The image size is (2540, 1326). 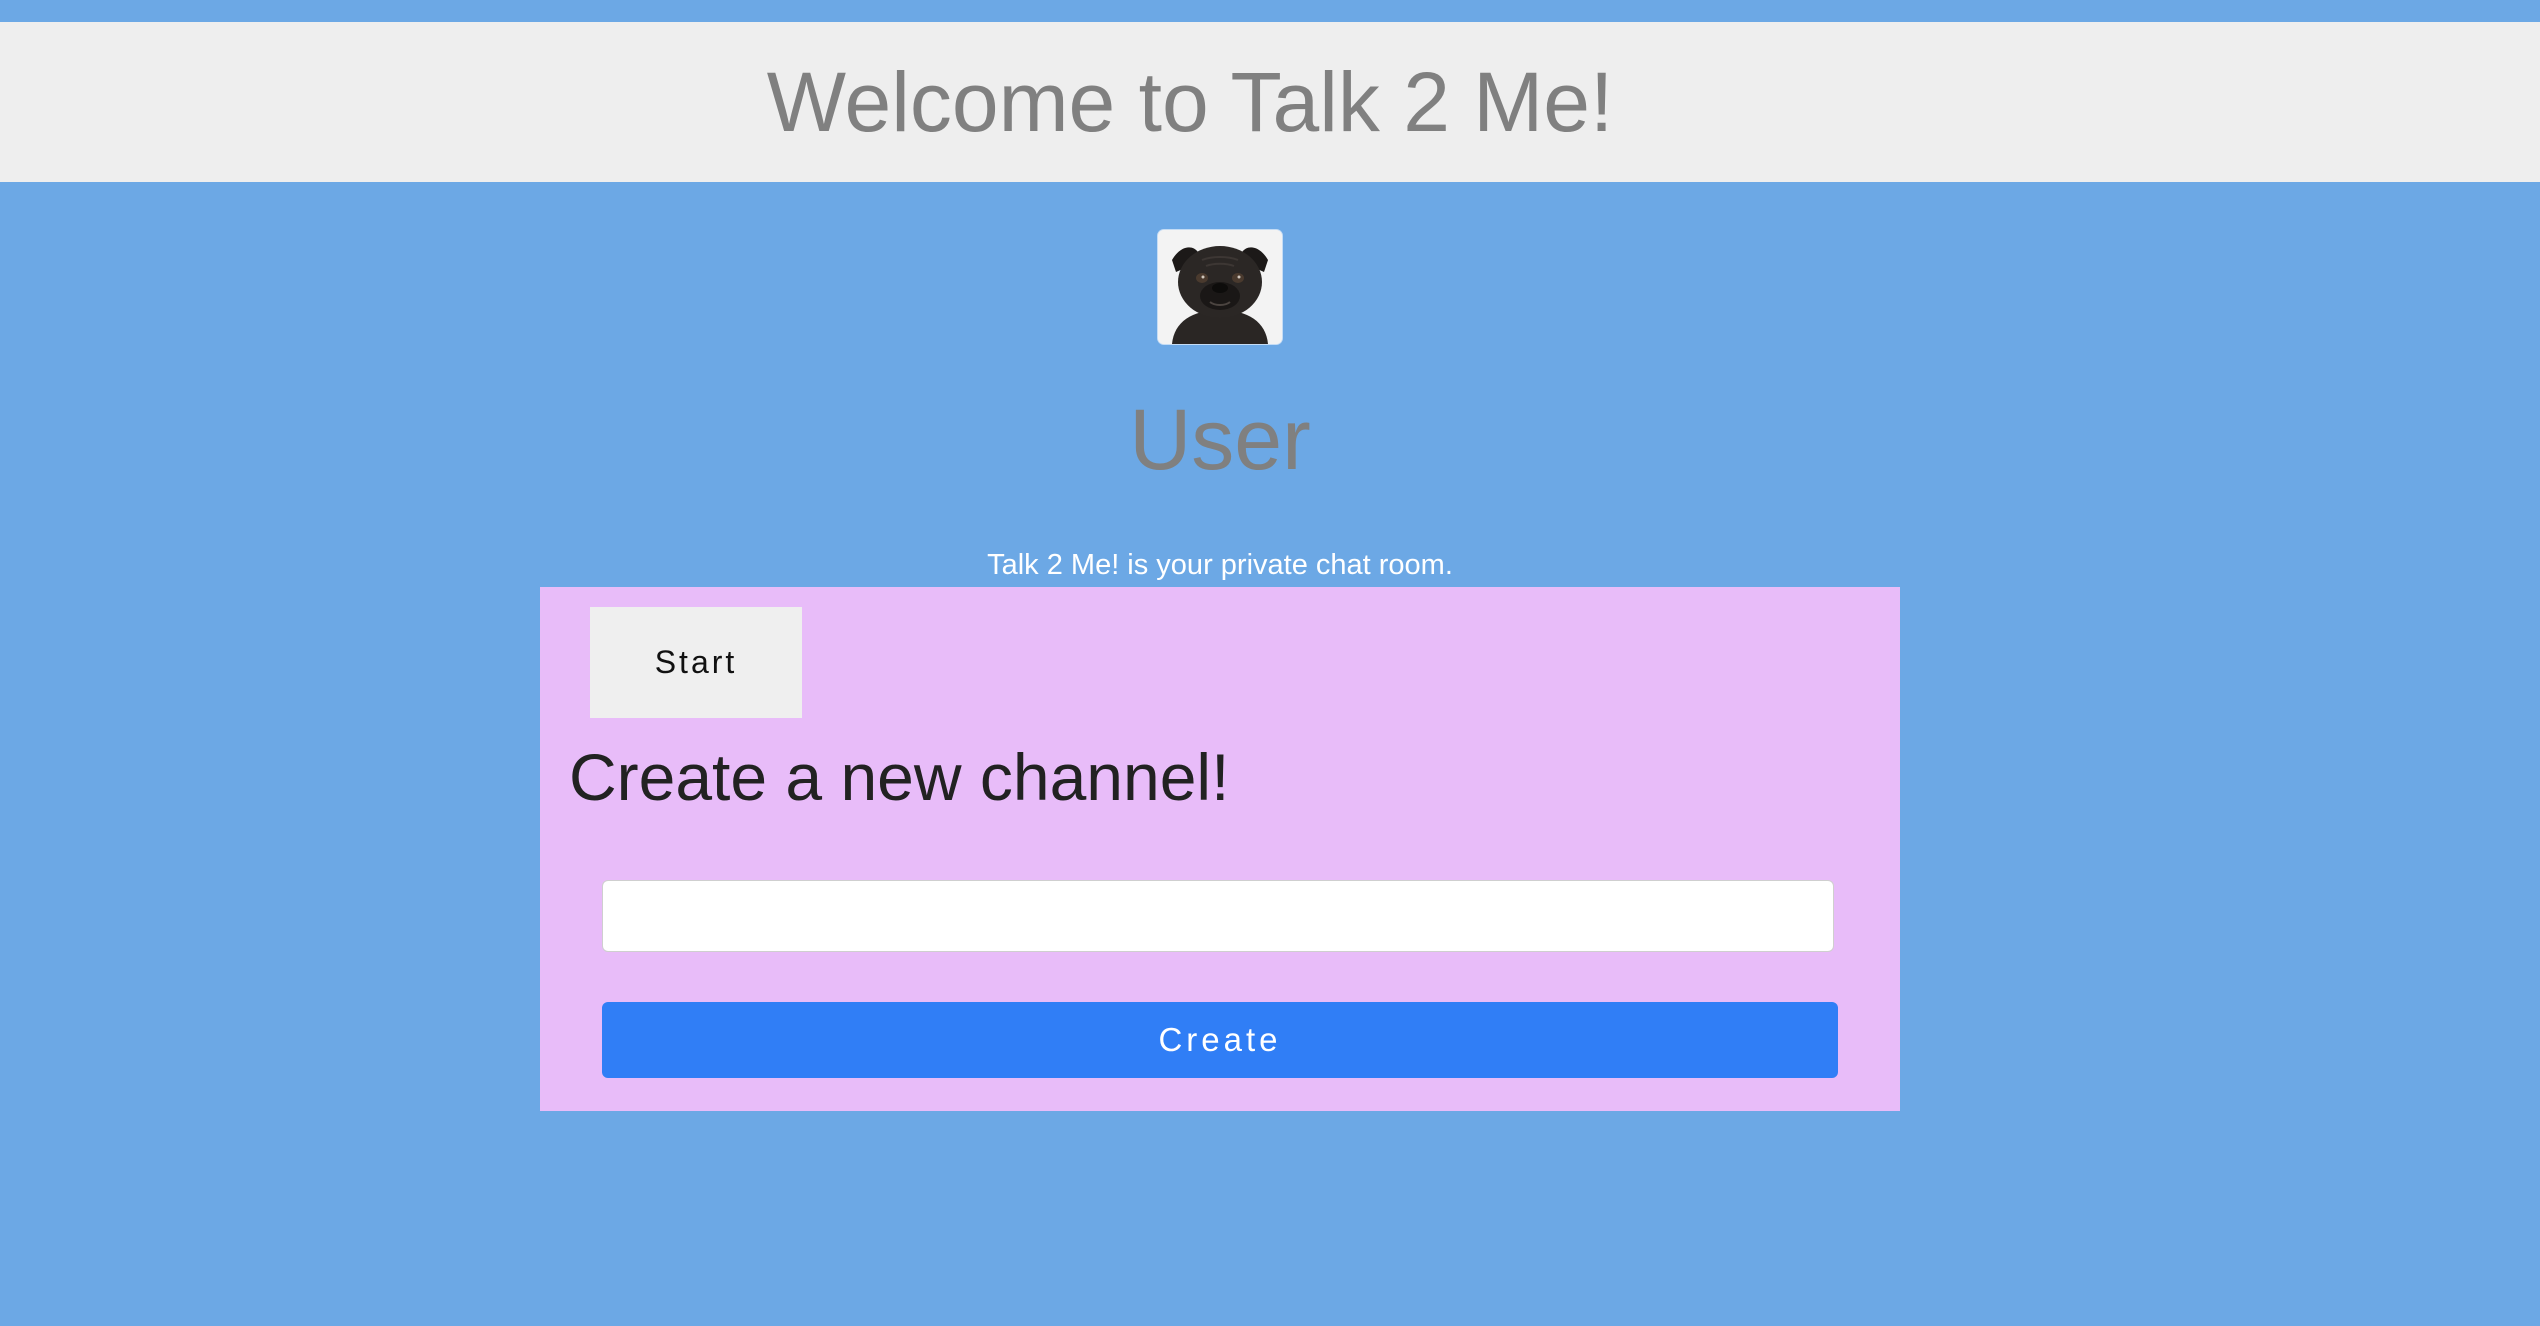 What do you see at coordinates (1218, 916) in the screenshot?
I see `channel-name-input` at bounding box center [1218, 916].